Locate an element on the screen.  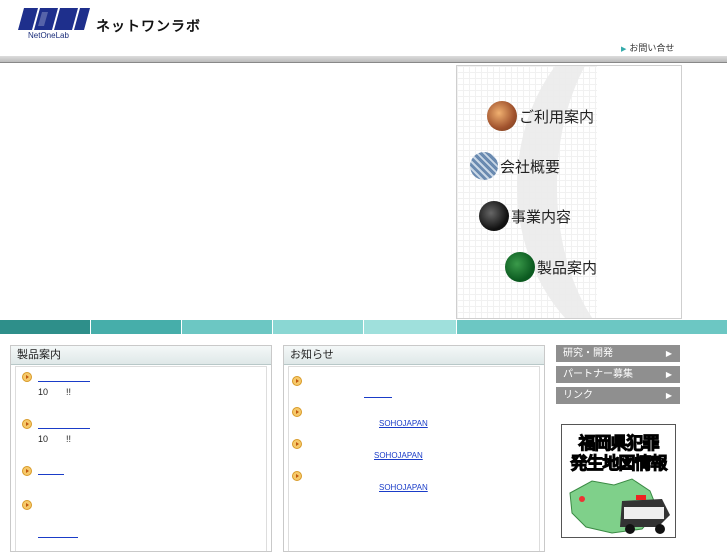
site-name: ネットワンラボ is located at coordinates (148, 27).